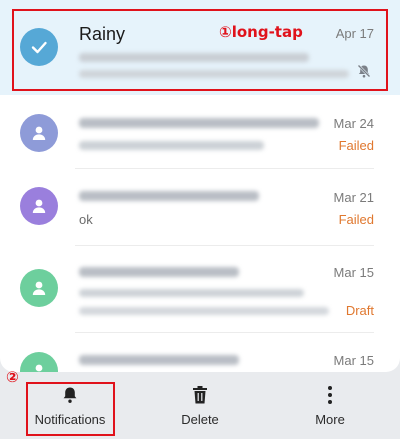 This screenshot has height=439, width=400. Describe the element at coordinates (353, 123) in the screenshot. I see `message-date: Mar 24` at that location.